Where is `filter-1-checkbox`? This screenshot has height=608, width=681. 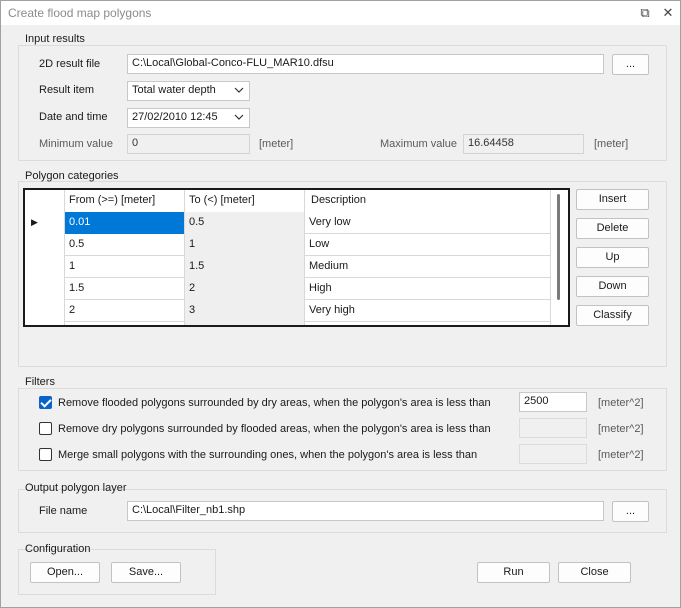
filter-1-checkbox is located at coordinates (45, 402).